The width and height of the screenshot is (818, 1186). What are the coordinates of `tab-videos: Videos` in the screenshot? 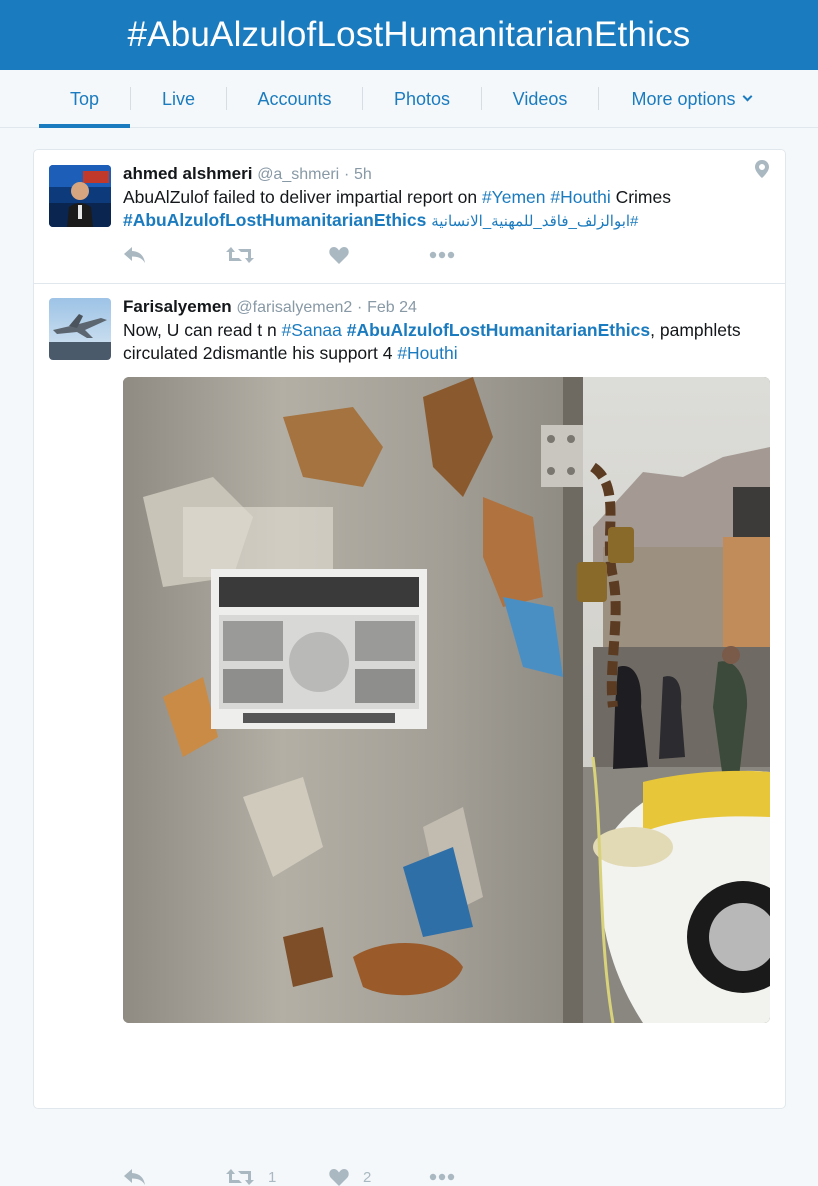 It's located at (540, 98).